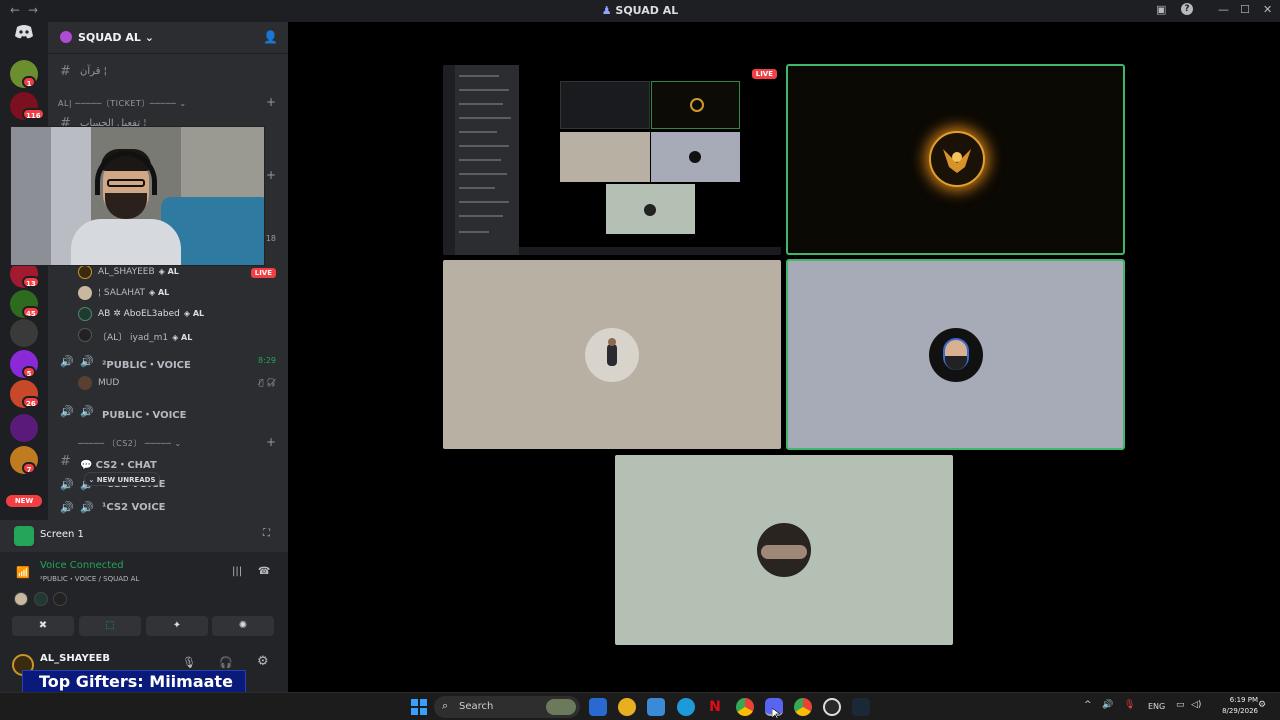 This screenshot has width=1280, height=720. What do you see at coordinates (82, 565) in the screenshot?
I see `voice-connected-label: Voice Connected` at bounding box center [82, 565].